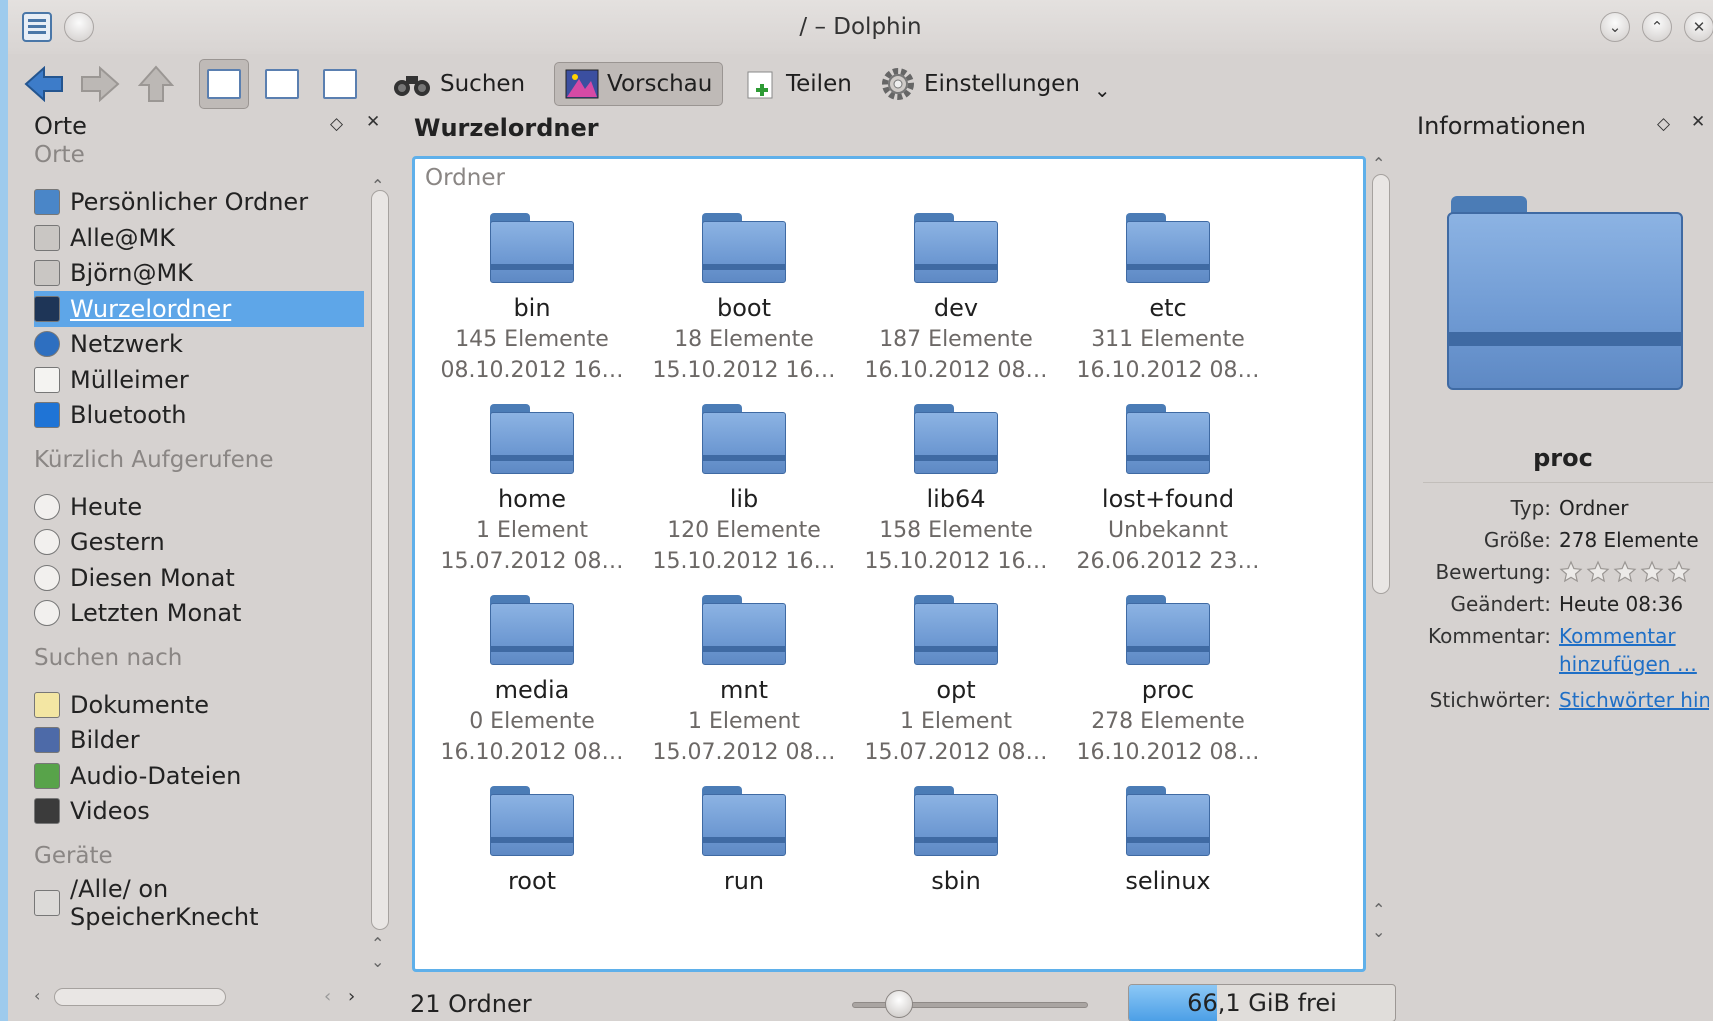  I want to click on place-item-label: Björn@MK, so click(131, 273).